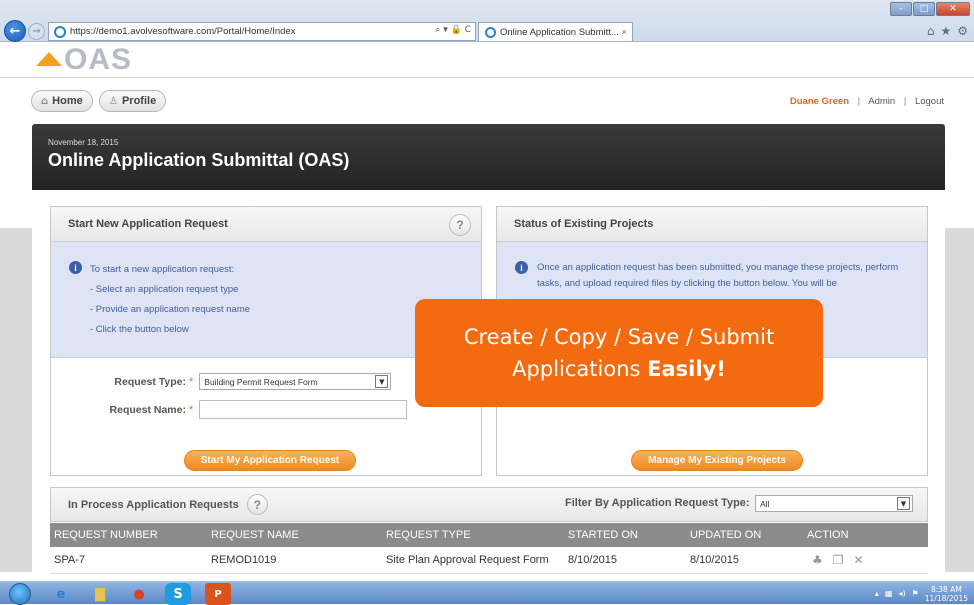  I want to click on user-links: Duane Green | Admin | Logout, so click(867, 101).